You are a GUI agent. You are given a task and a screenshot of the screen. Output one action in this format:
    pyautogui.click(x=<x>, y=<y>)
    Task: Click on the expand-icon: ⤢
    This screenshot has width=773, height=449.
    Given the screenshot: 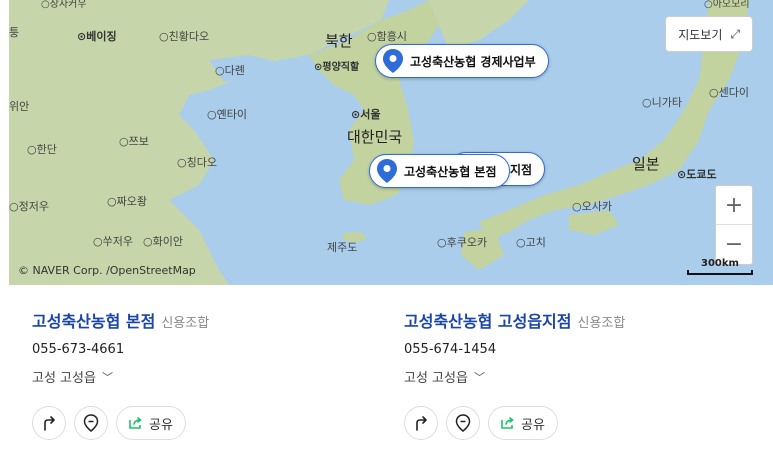 What is the action you would take?
    pyautogui.click(x=735, y=33)
    